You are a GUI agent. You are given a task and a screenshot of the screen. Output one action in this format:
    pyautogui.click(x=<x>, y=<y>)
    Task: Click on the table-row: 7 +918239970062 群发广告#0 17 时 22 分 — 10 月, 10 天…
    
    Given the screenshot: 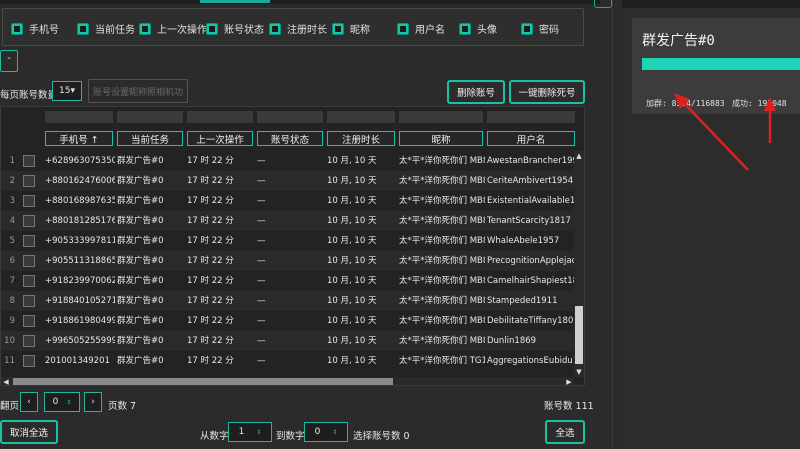 What is the action you would take?
    pyautogui.click(x=288, y=281)
    